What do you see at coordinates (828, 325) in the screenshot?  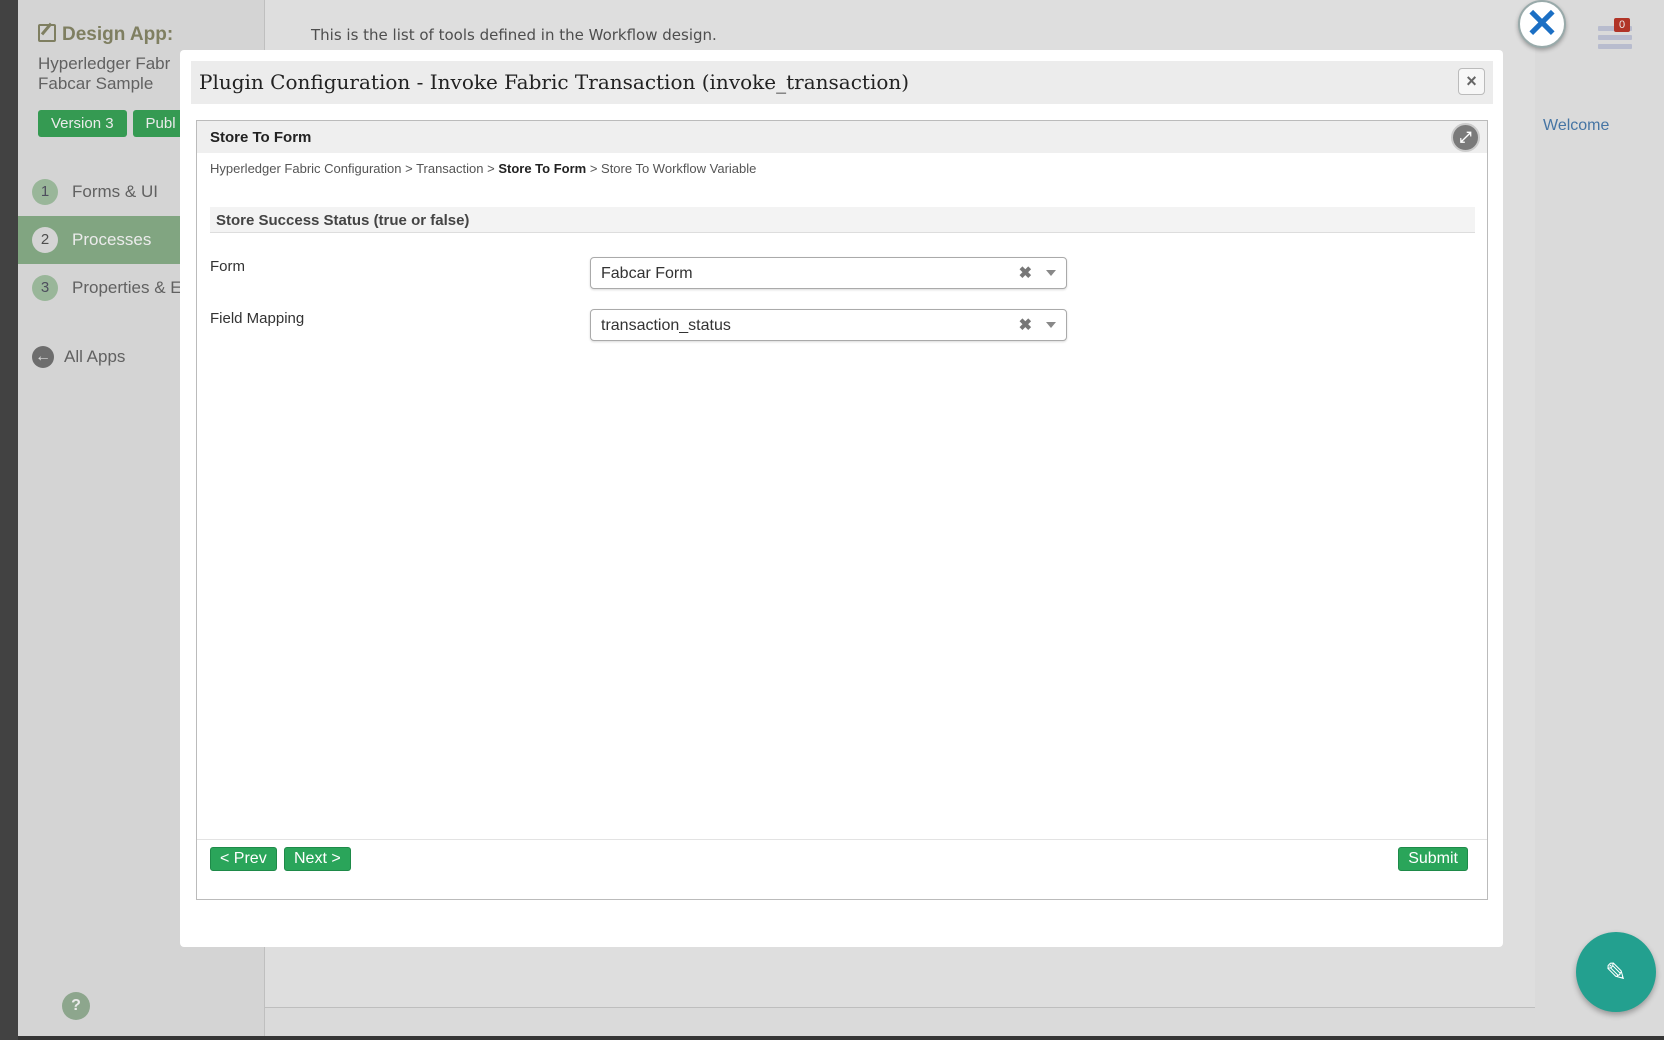 I see `field-mapping-select: transaction_status ✖` at bounding box center [828, 325].